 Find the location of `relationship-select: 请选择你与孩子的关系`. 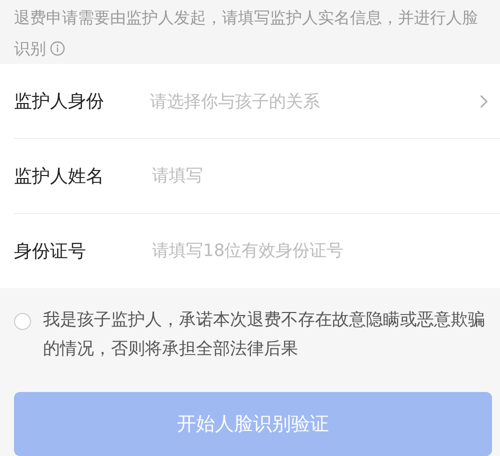

relationship-select: 请选择你与孩子的关系 is located at coordinates (325, 101).